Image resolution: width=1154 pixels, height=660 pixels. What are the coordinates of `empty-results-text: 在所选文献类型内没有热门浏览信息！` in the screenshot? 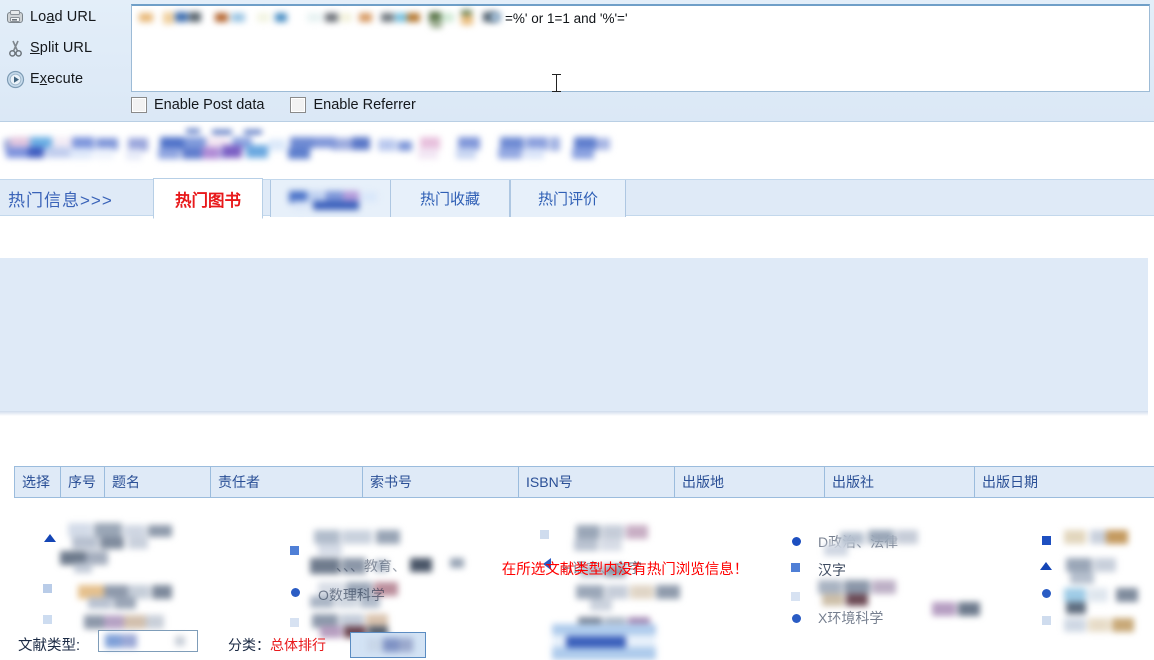 It's located at (625, 570).